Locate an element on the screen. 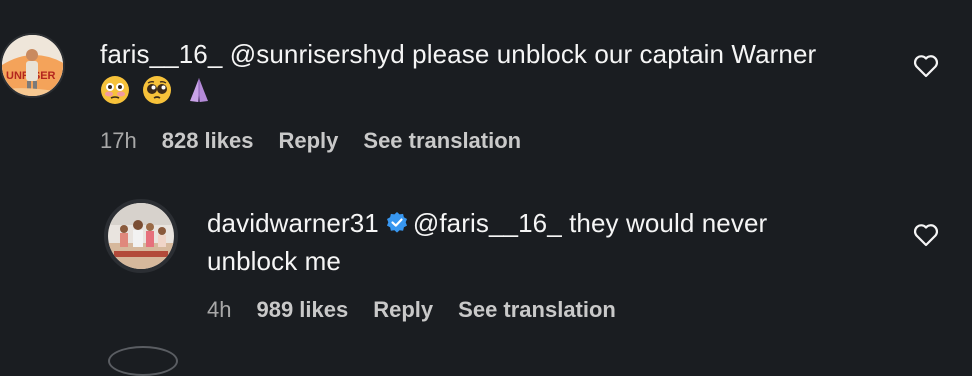 This screenshot has width=972, height=376. comment-username: davidwarner31 is located at coordinates (293, 223).